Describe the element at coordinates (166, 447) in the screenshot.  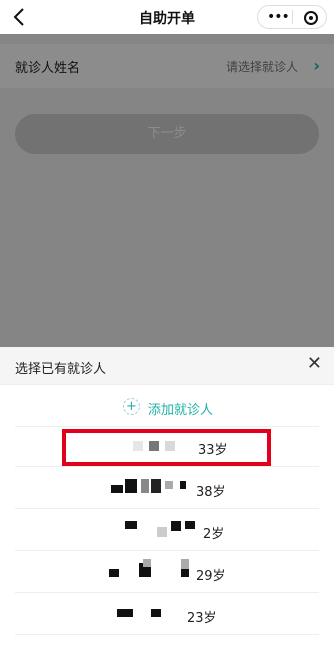
I see `selection-highlight-box` at that location.